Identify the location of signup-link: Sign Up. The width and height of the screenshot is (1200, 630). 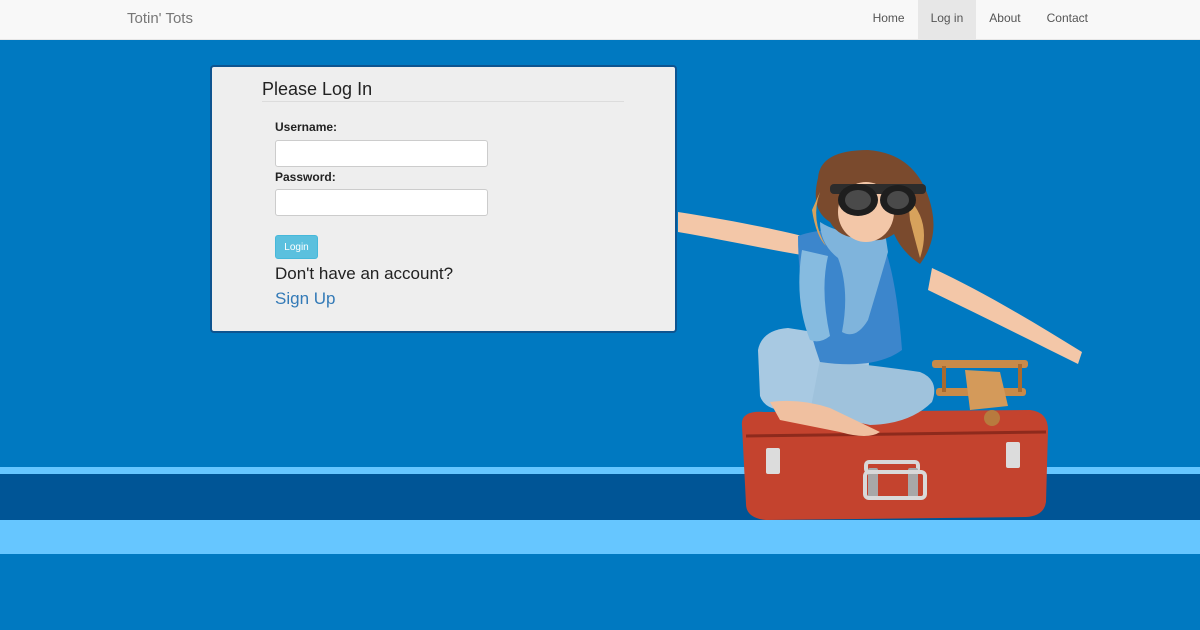
(305, 299).